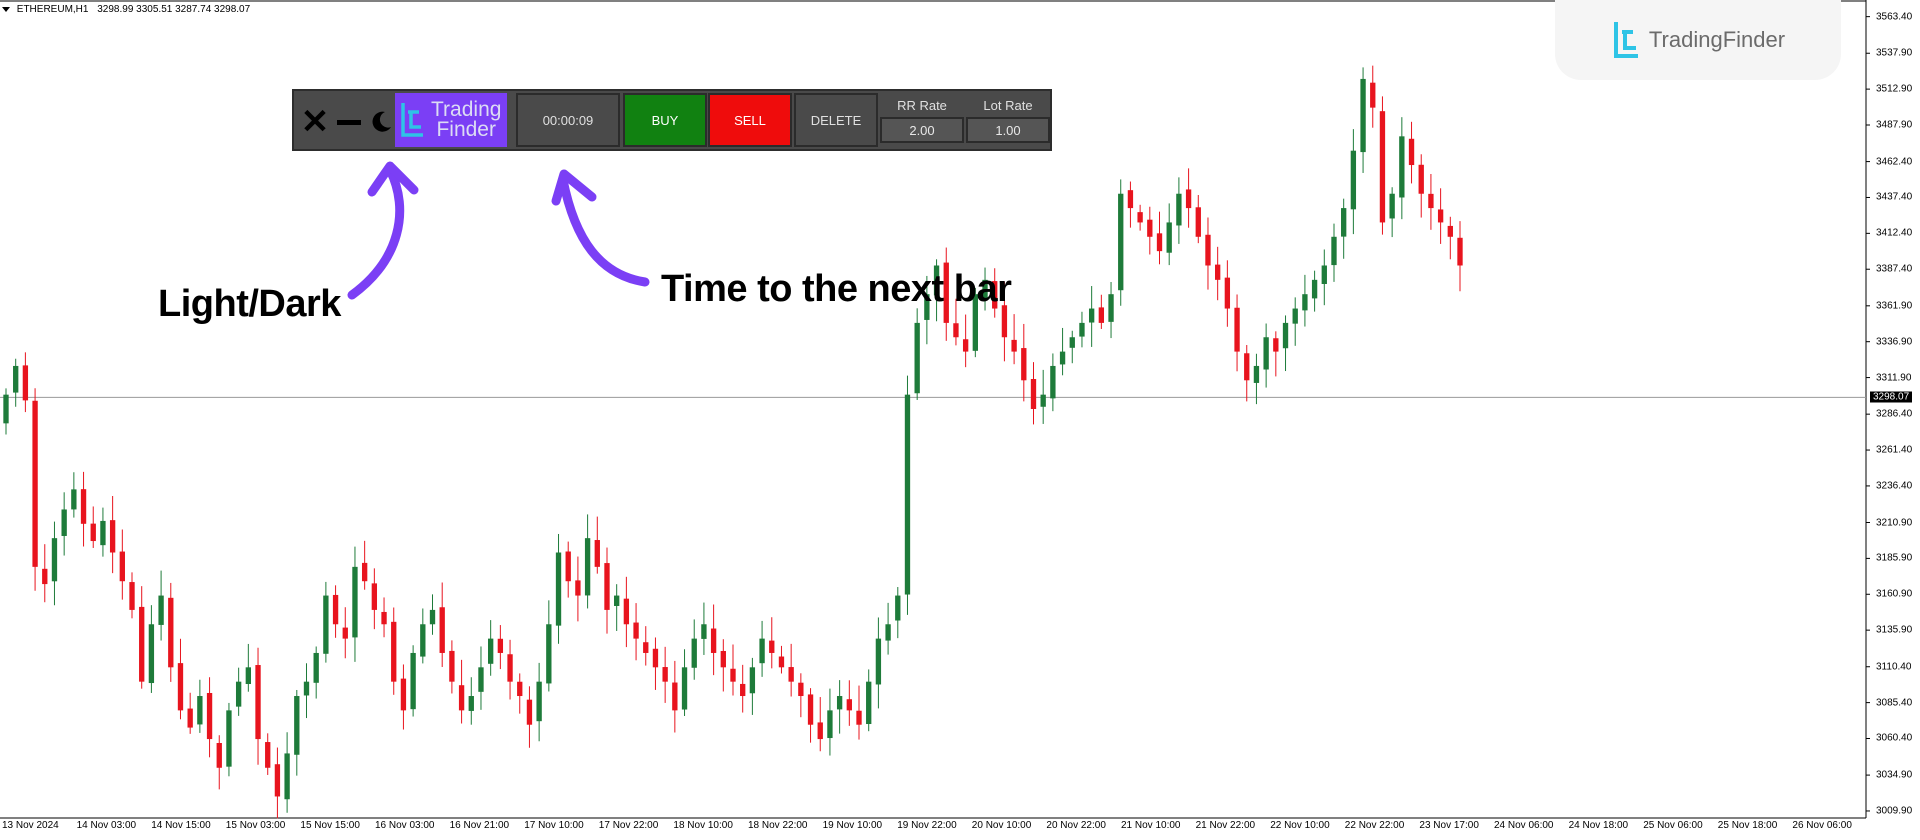 The width and height of the screenshot is (1920, 840). I want to click on price-tick-label: 3387.40, so click(1894, 269).